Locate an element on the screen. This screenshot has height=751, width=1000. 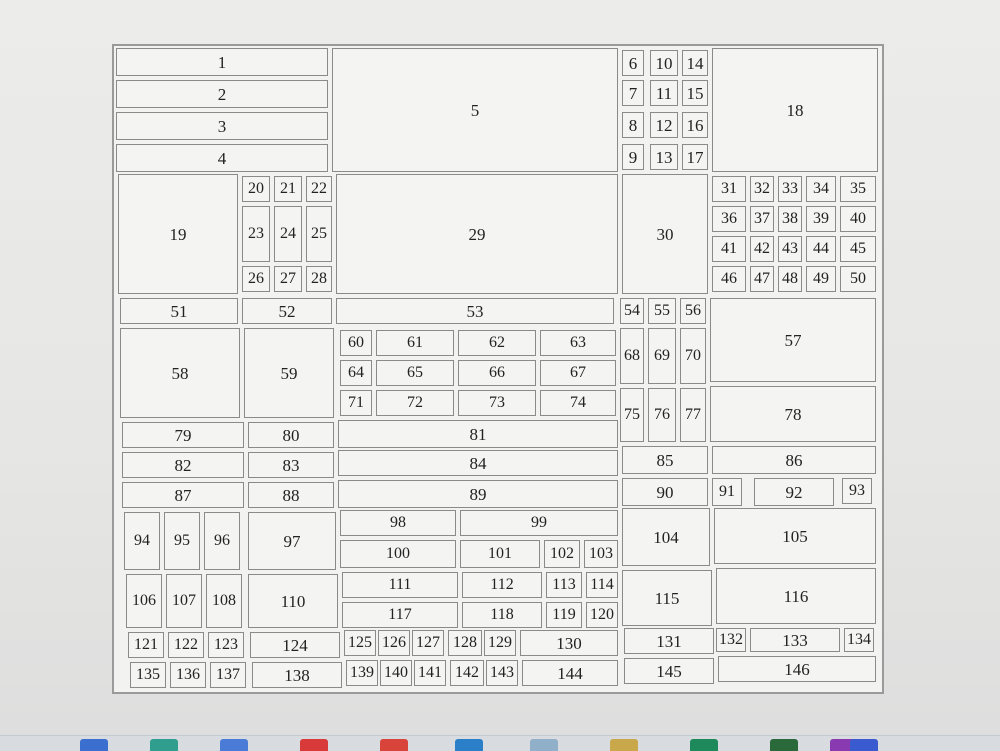
table-cell: 26 is located at coordinates (256, 279).